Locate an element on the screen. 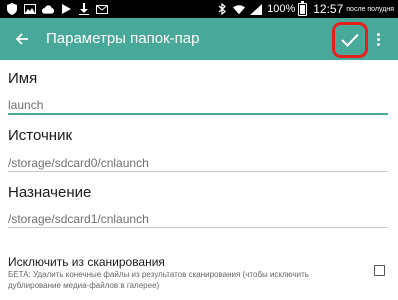  check-icon is located at coordinates (350, 40).